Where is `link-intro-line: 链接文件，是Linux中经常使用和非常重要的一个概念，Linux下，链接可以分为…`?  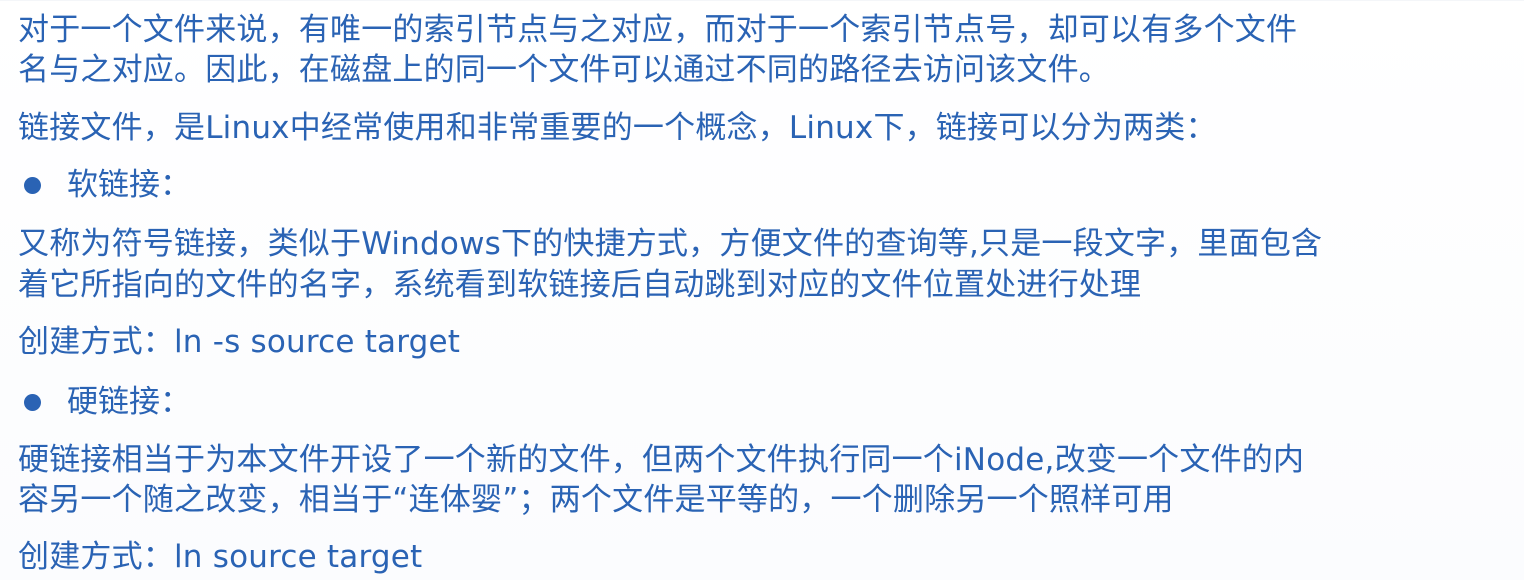 link-intro-line: 链接文件，是Linux中经常使用和非常重要的一个概念，Linux下，链接可以分为… is located at coordinates (617, 128).